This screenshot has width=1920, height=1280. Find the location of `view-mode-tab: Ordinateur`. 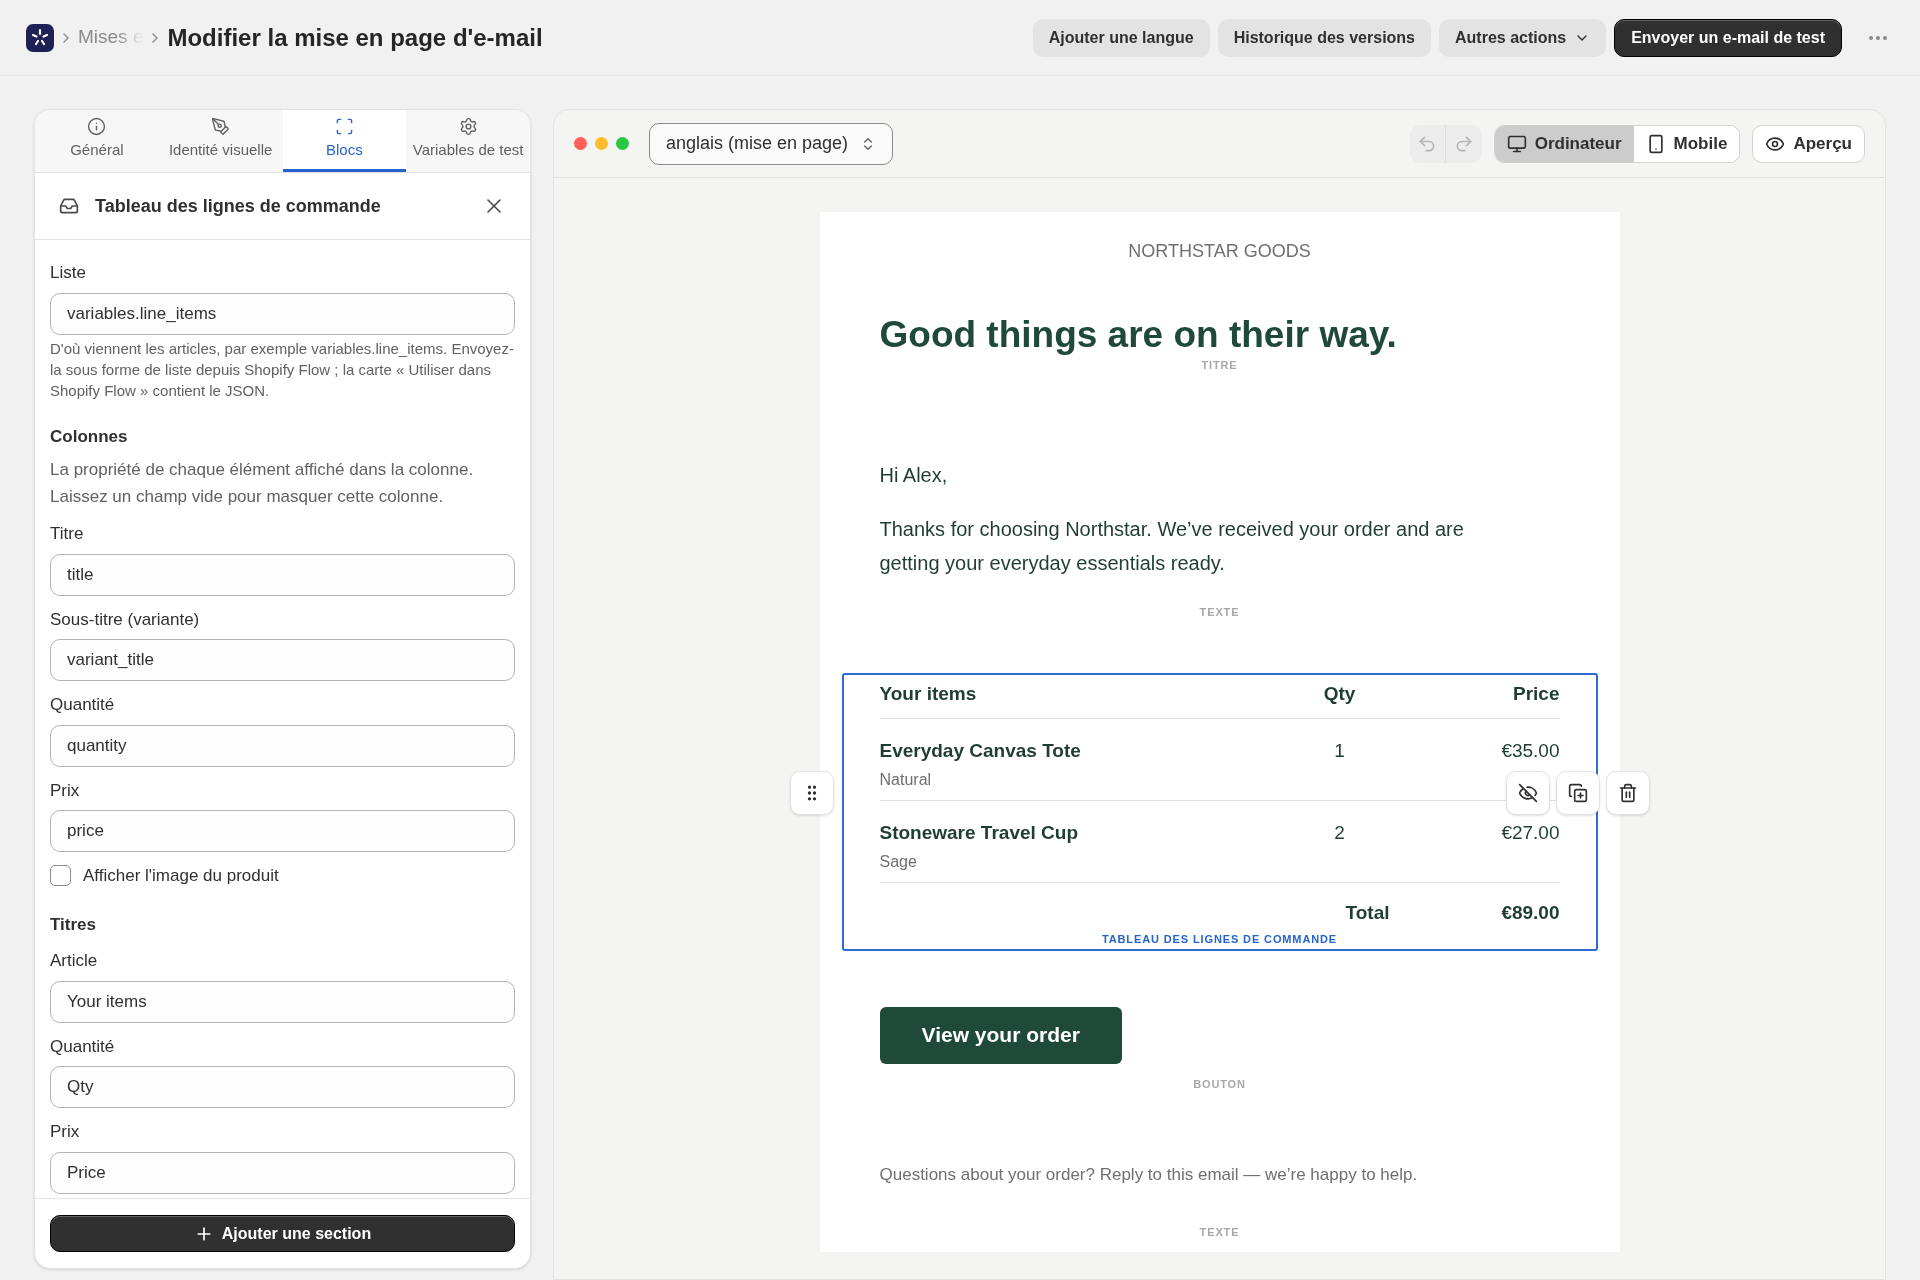

view-mode-tab: Ordinateur is located at coordinates (1564, 143).